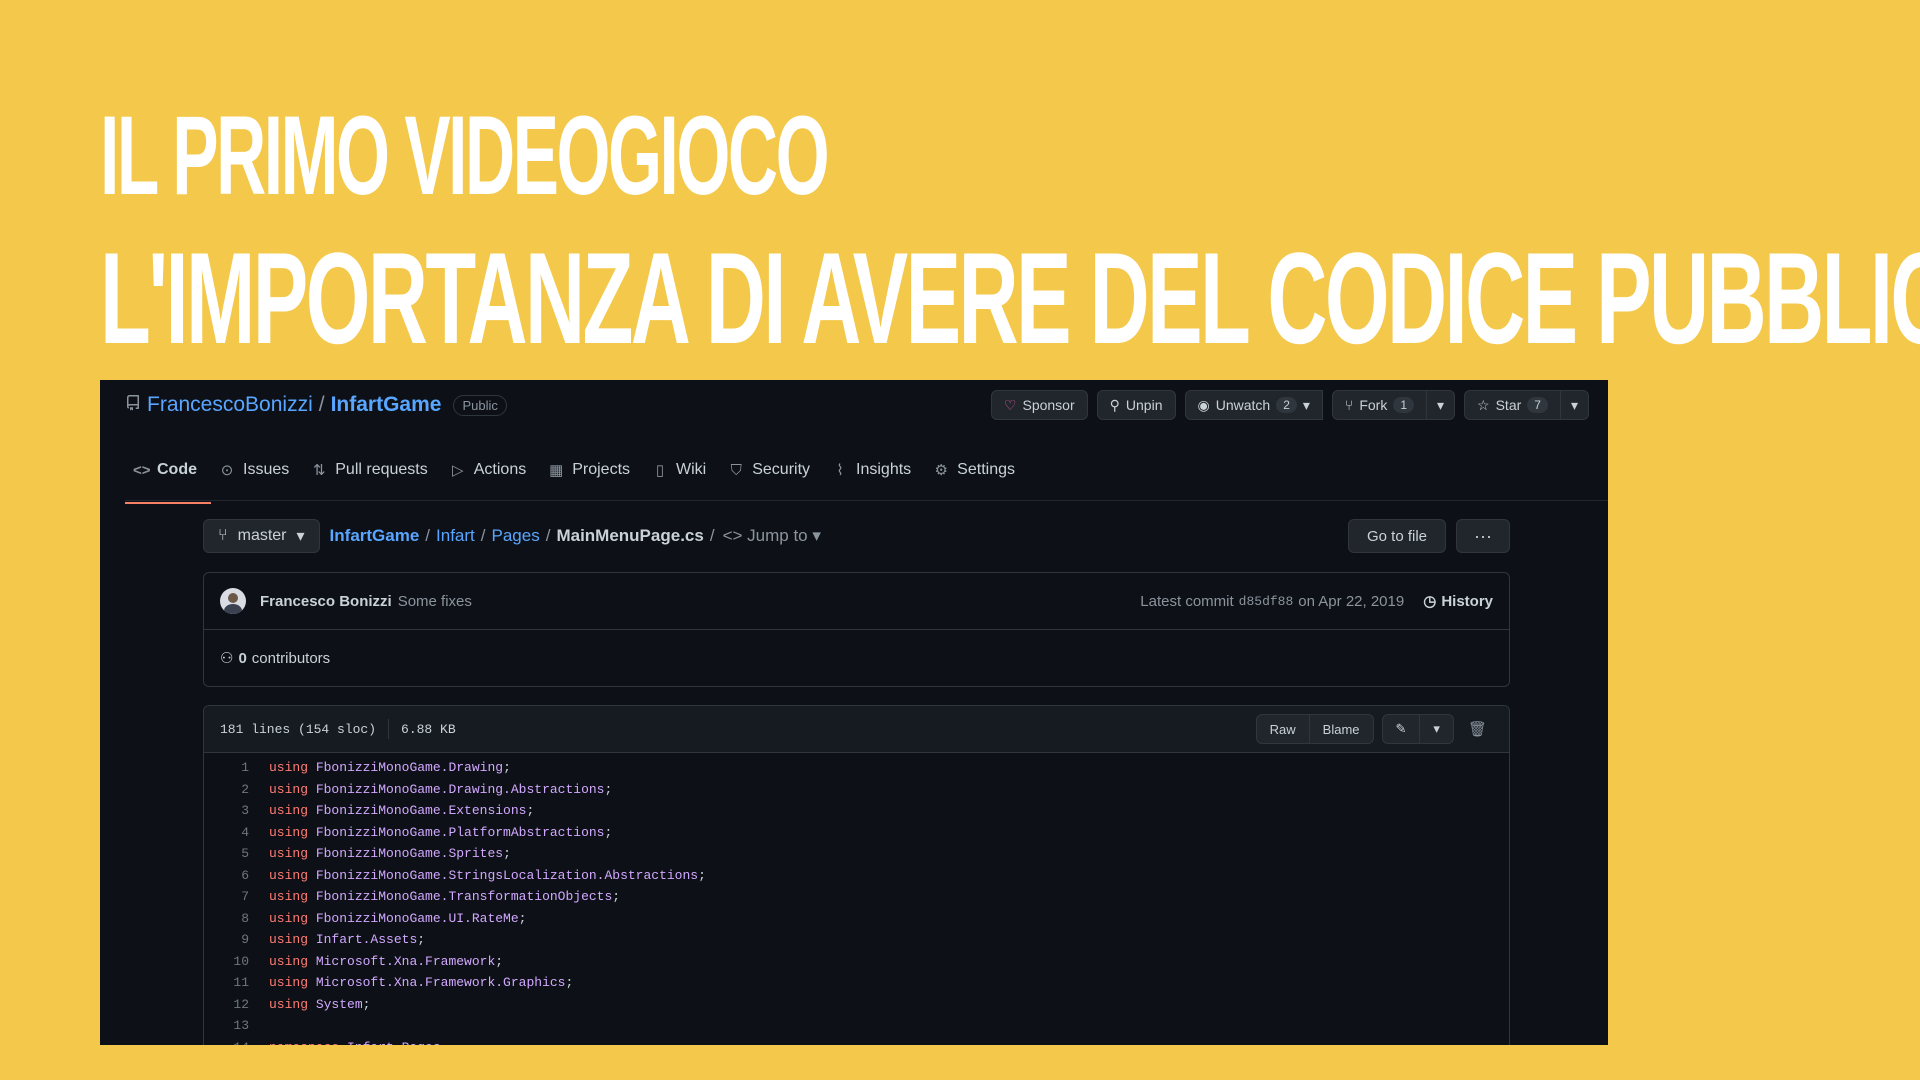 The image size is (1920, 1080). What do you see at coordinates (1458, 601) in the screenshot?
I see `history-link: ◷ History` at bounding box center [1458, 601].